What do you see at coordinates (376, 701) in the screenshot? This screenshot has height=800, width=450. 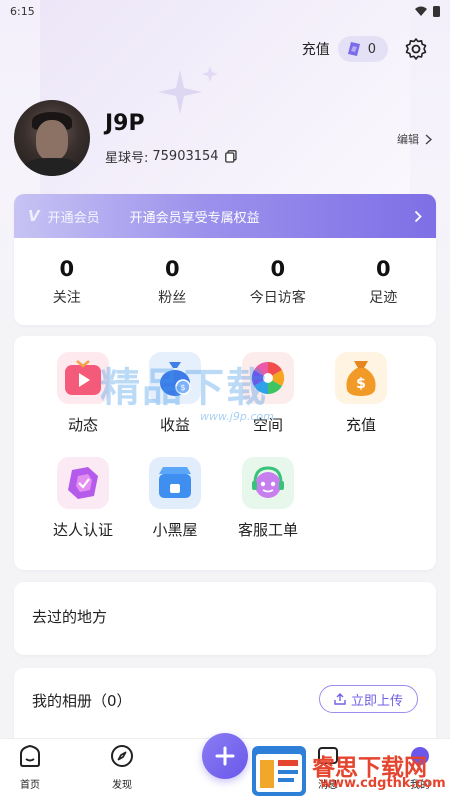 I see `upload-label: 立即上传` at bounding box center [376, 701].